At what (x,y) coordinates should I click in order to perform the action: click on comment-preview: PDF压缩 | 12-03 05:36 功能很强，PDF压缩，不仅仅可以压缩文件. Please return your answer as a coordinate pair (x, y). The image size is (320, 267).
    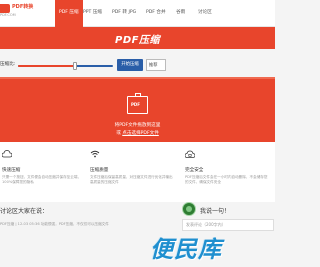
    Looking at the image, I should click on (54, 224).